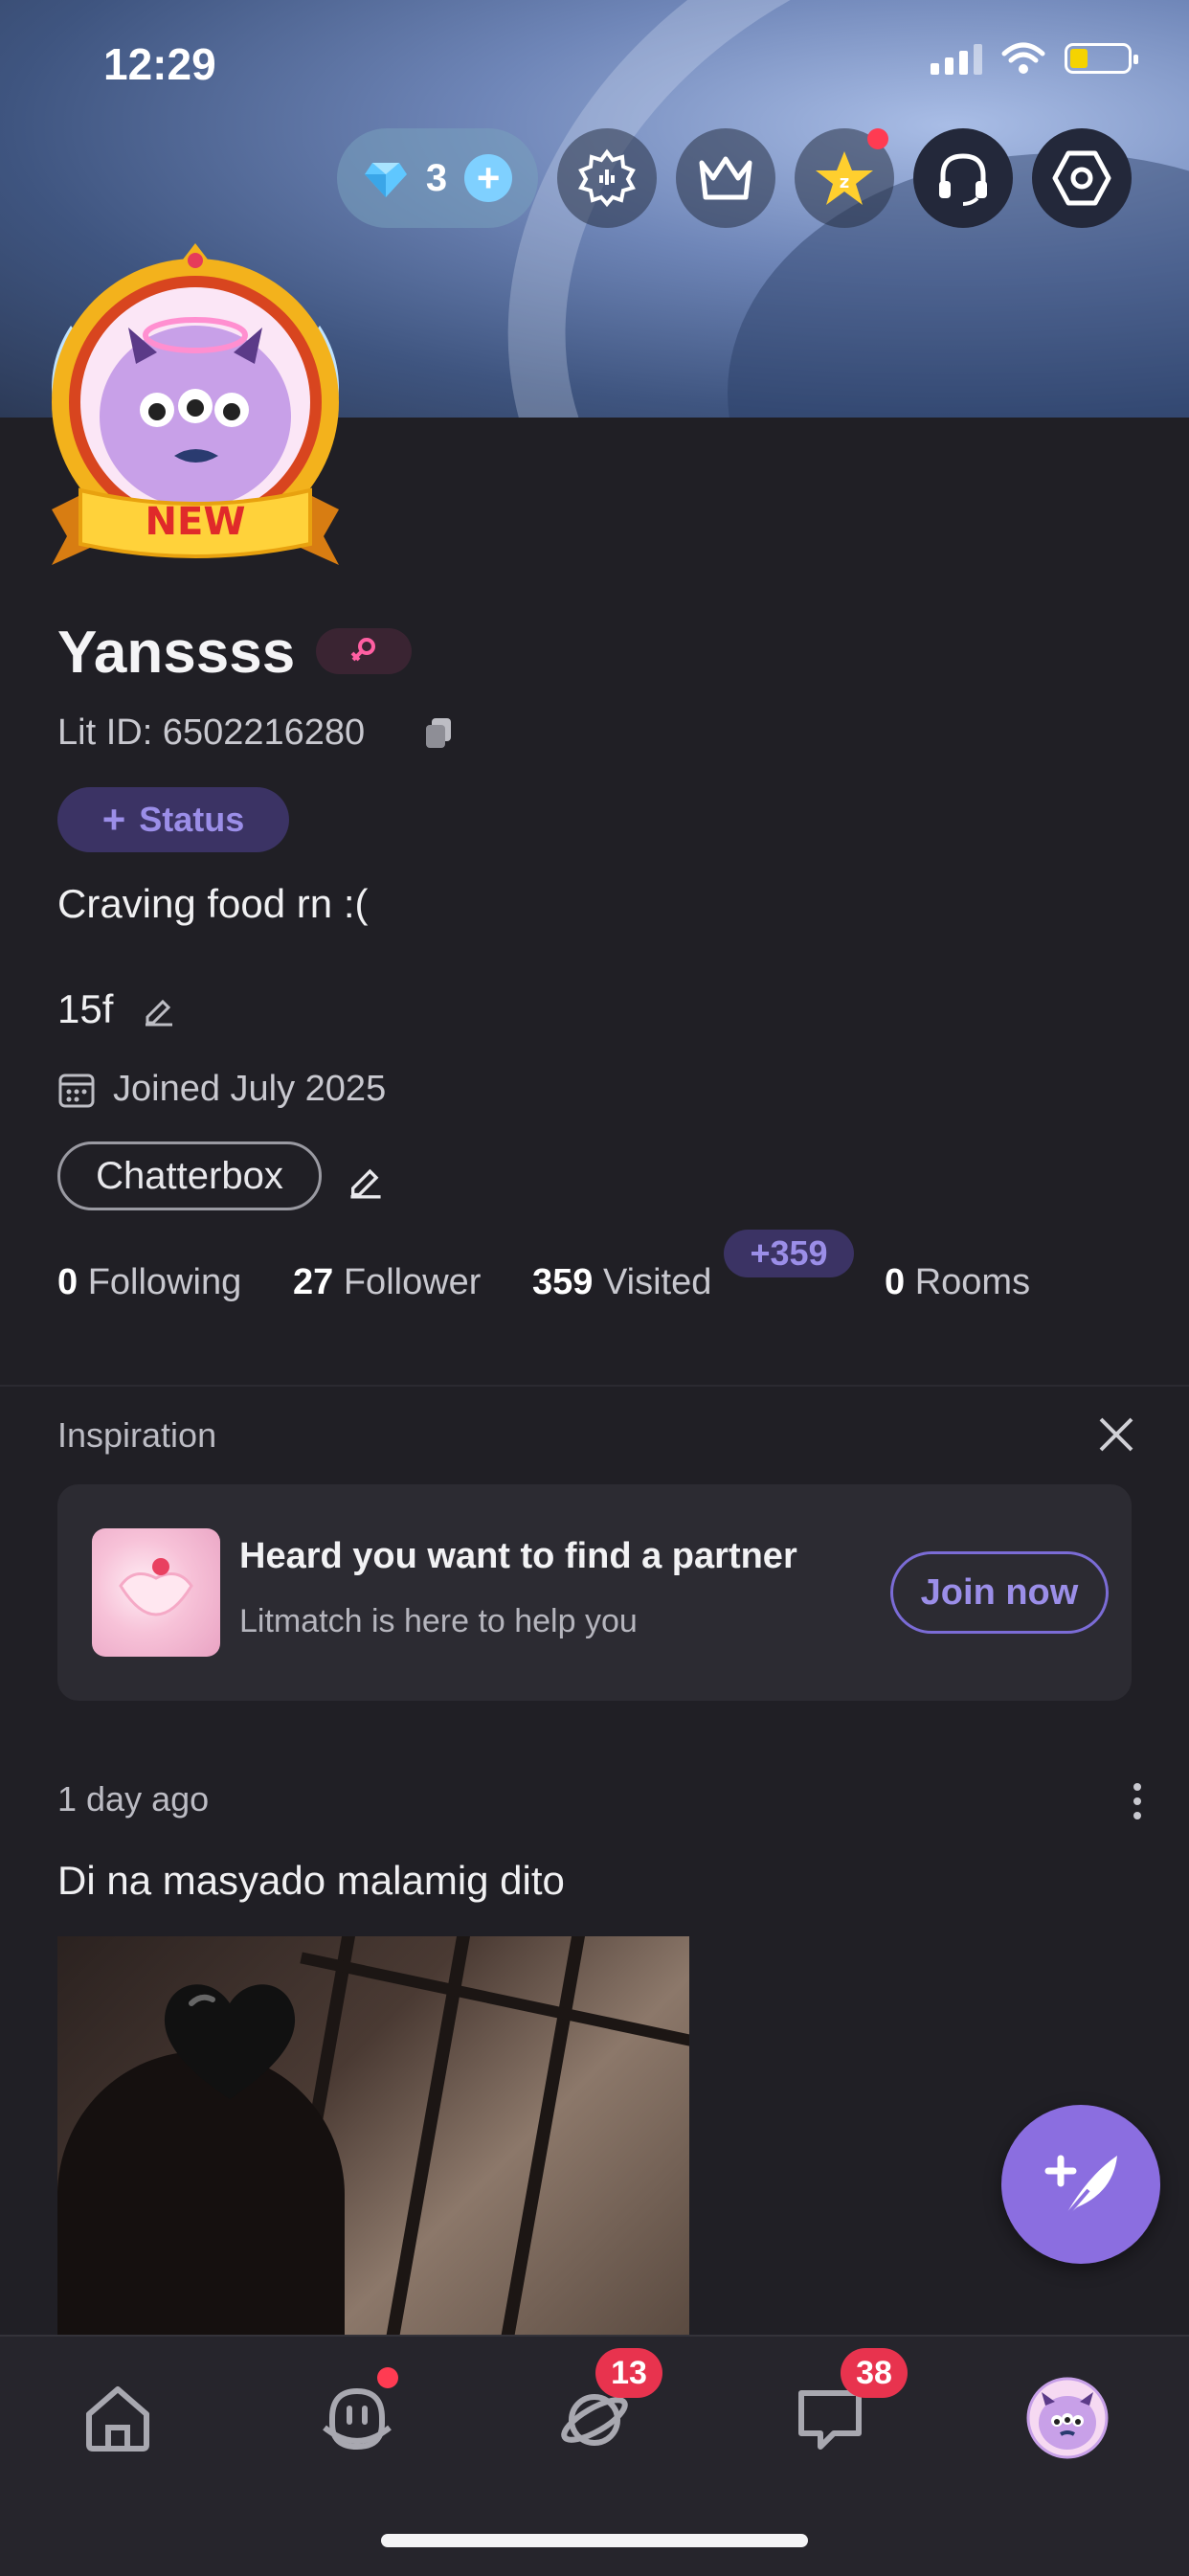 This screenshot has width=1189, height=2576. What do you see at coordinates (621, 1282) in the screenshot?
I see `visited-stat: 359 Visited` at bounding box center [621, 1282].